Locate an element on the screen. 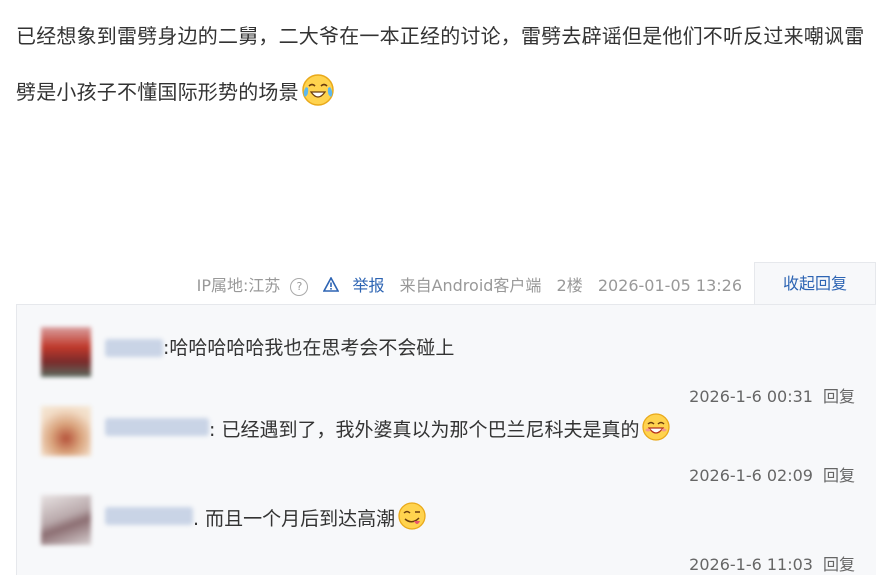  report-label: 举报 is located at coordinates (368, 285).